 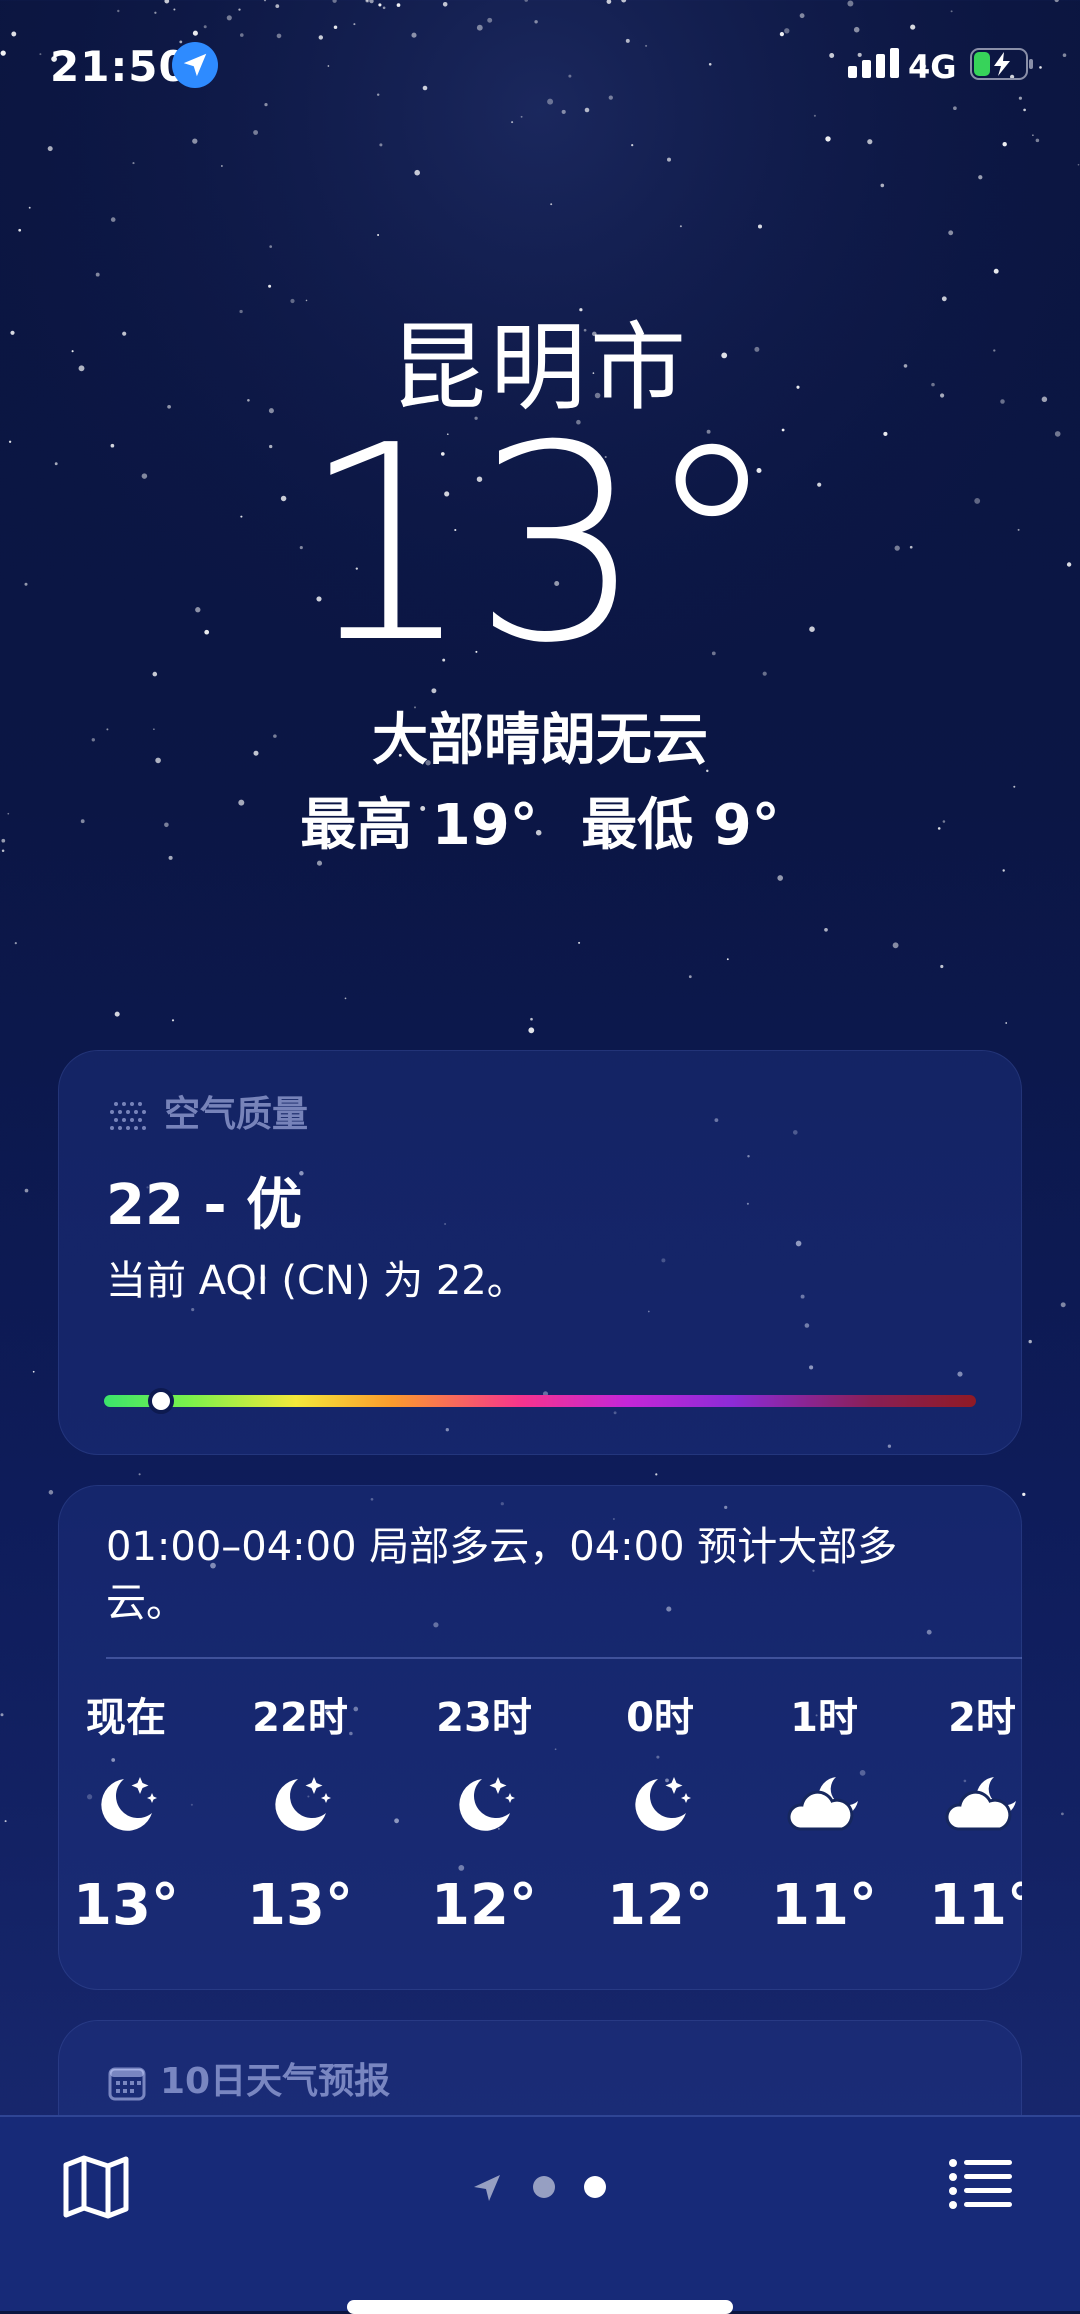 I want to click on page-indicator, so click(x=545, y=2187).